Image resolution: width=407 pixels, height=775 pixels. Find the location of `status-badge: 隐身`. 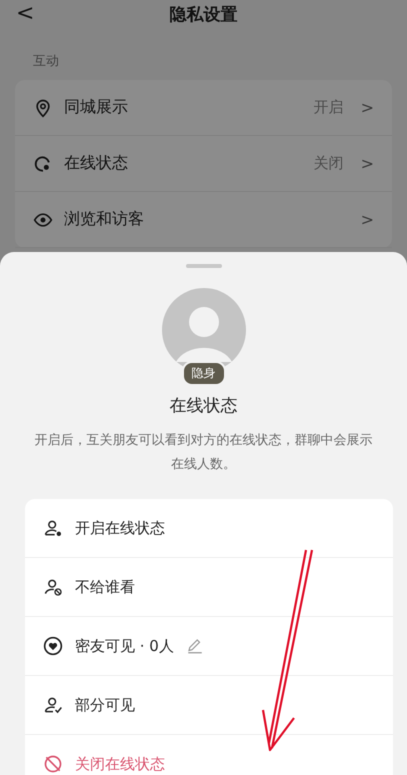

status-badge: 隐身 is located at coordinates (204, 373).